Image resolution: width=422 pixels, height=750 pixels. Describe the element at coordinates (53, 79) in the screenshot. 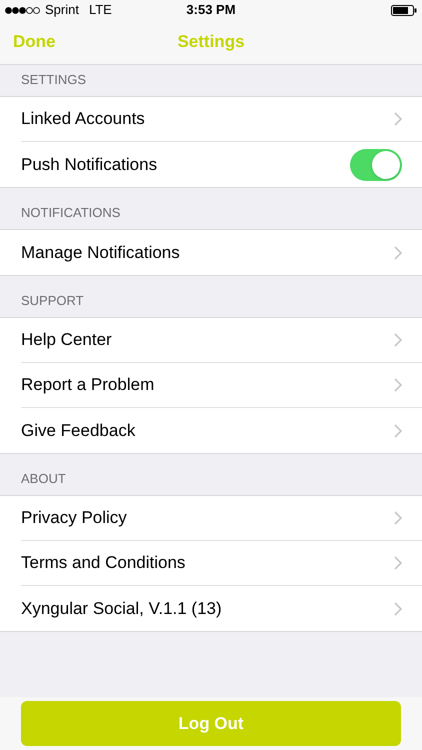

I see `section-header: SETTINGS` at that location.